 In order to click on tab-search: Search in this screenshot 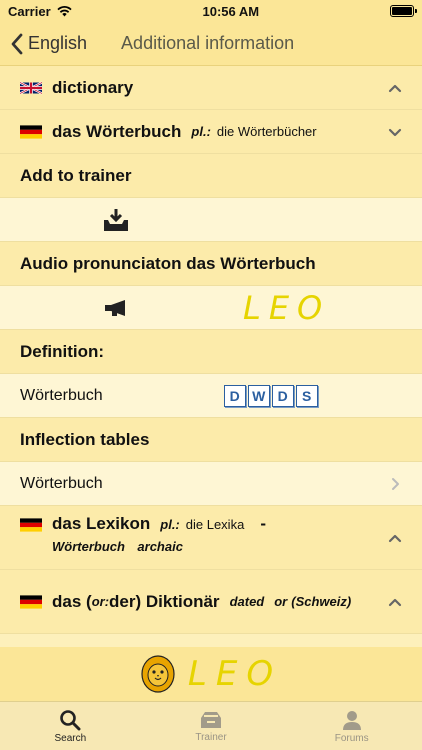, I will do `click(70, 726)`.